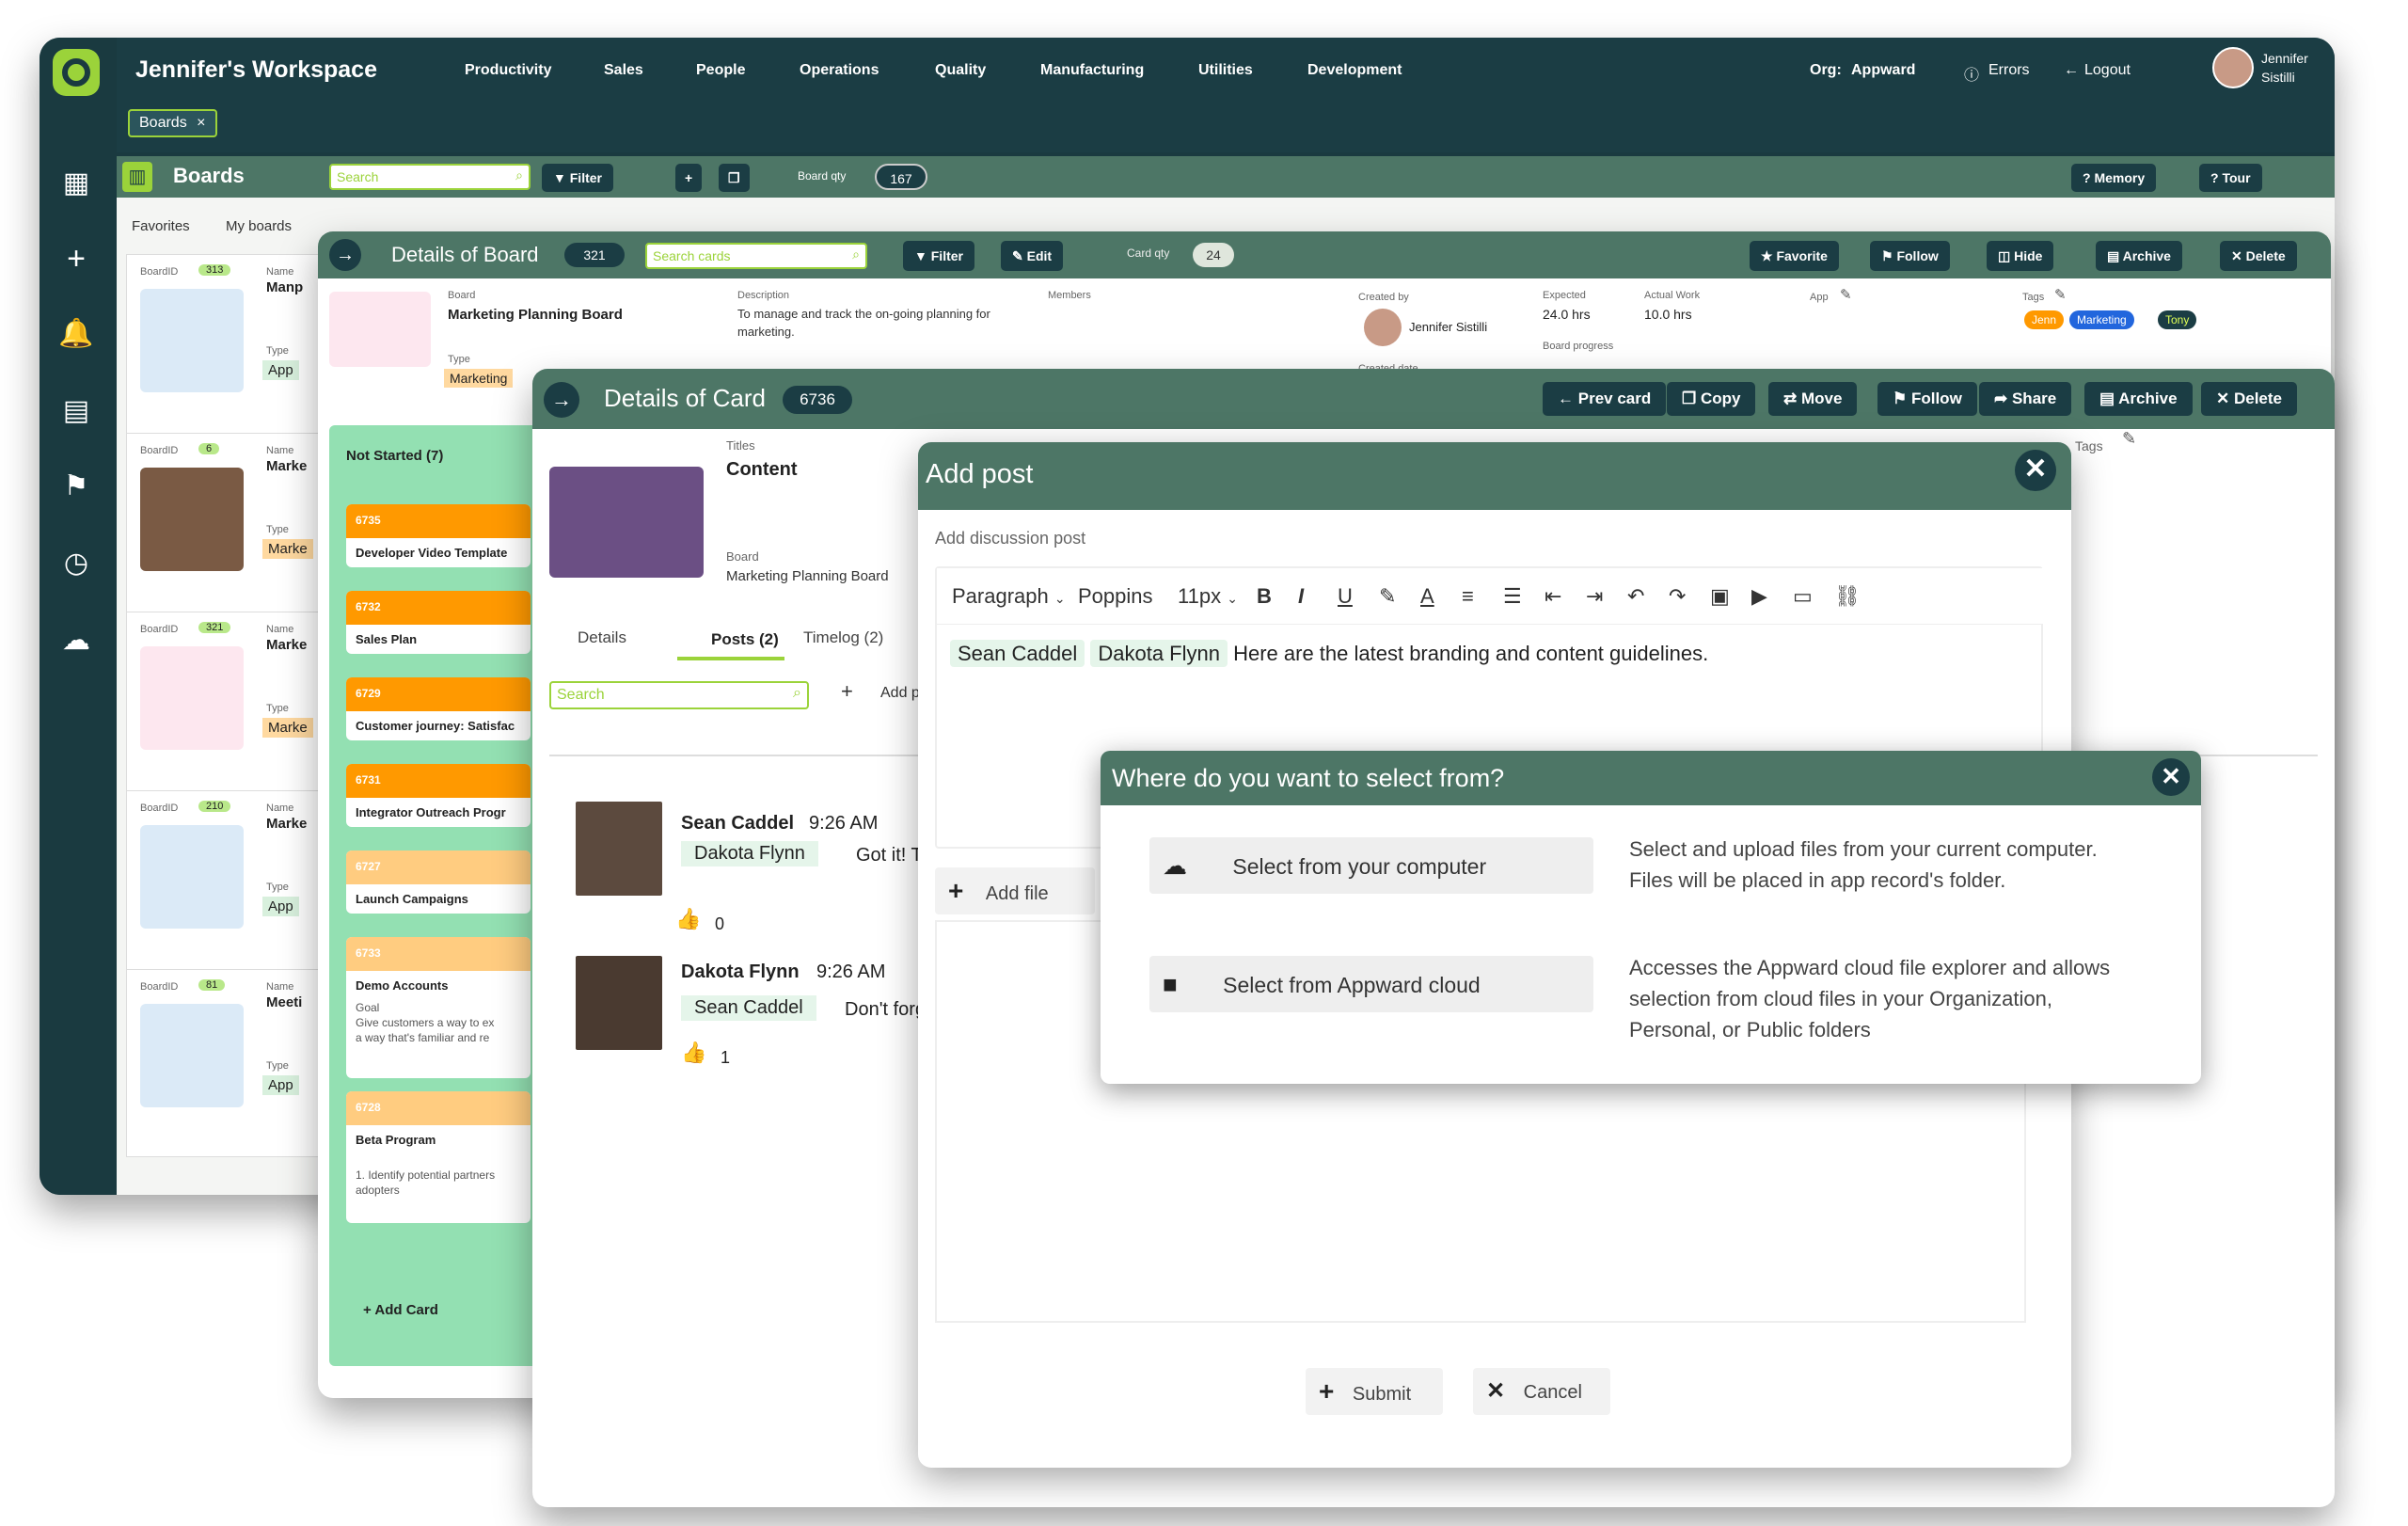 The height and width of the screenshot is (1526, 2408). What do you see at coordinates (1301, 596) in the screenshot?
I see `italic-icon: I` at bounding box center [1301, 596].